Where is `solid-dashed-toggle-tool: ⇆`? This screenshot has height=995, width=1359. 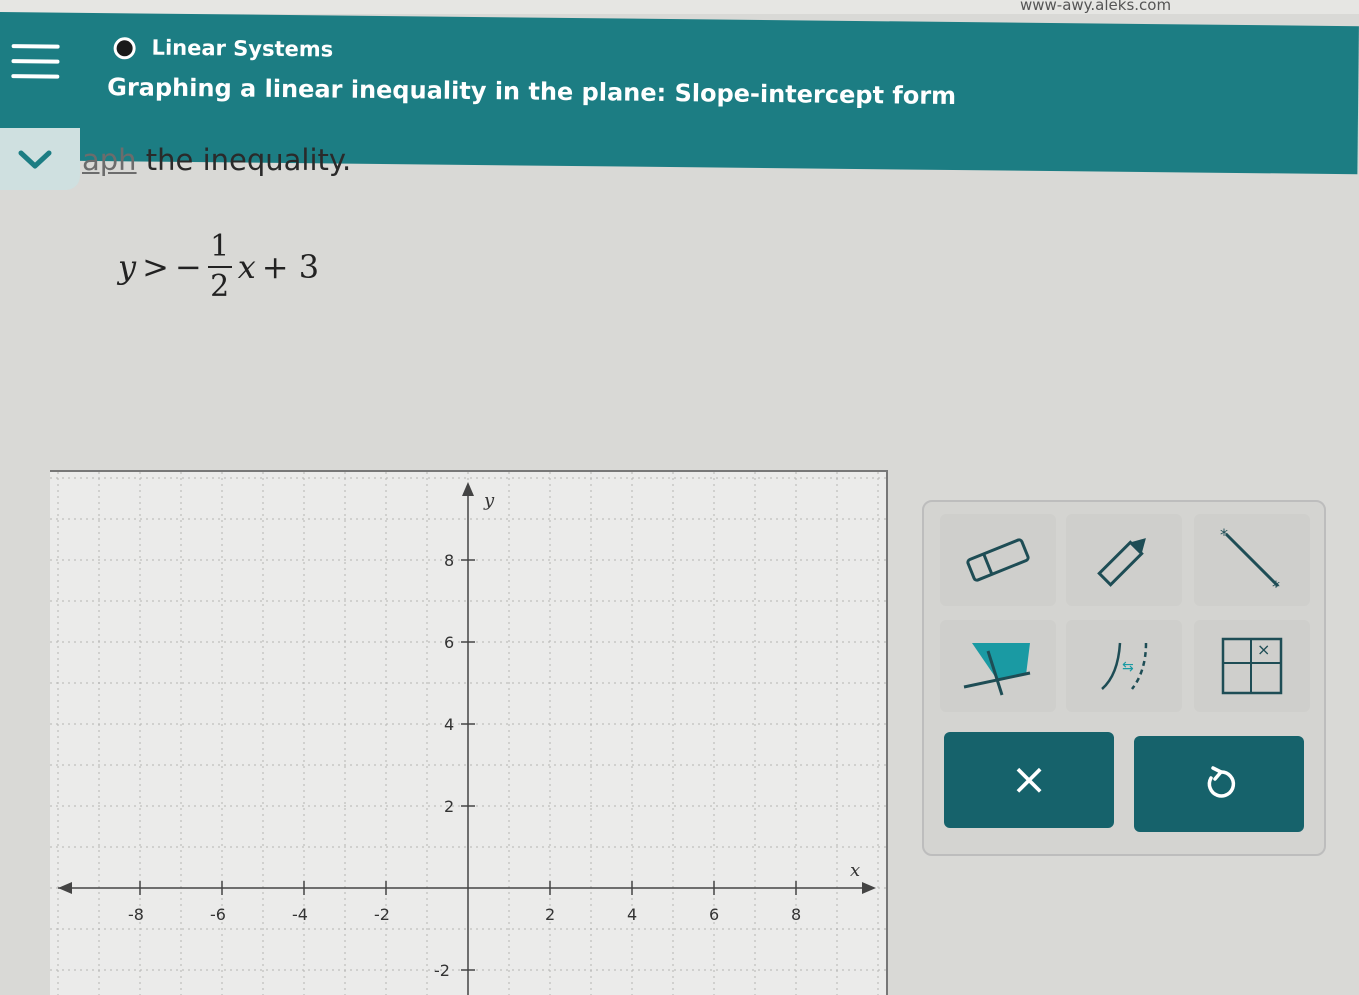
solid-dashed-toggle-tool: ⇆ is located at coordinates (1124, 666).